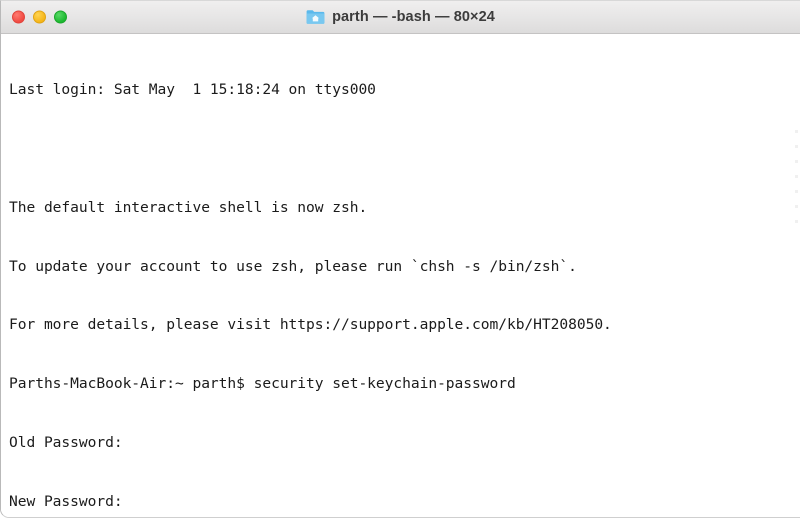 This screenshot has width=800, height=518. I want to click on close-button, so click(18, 17).